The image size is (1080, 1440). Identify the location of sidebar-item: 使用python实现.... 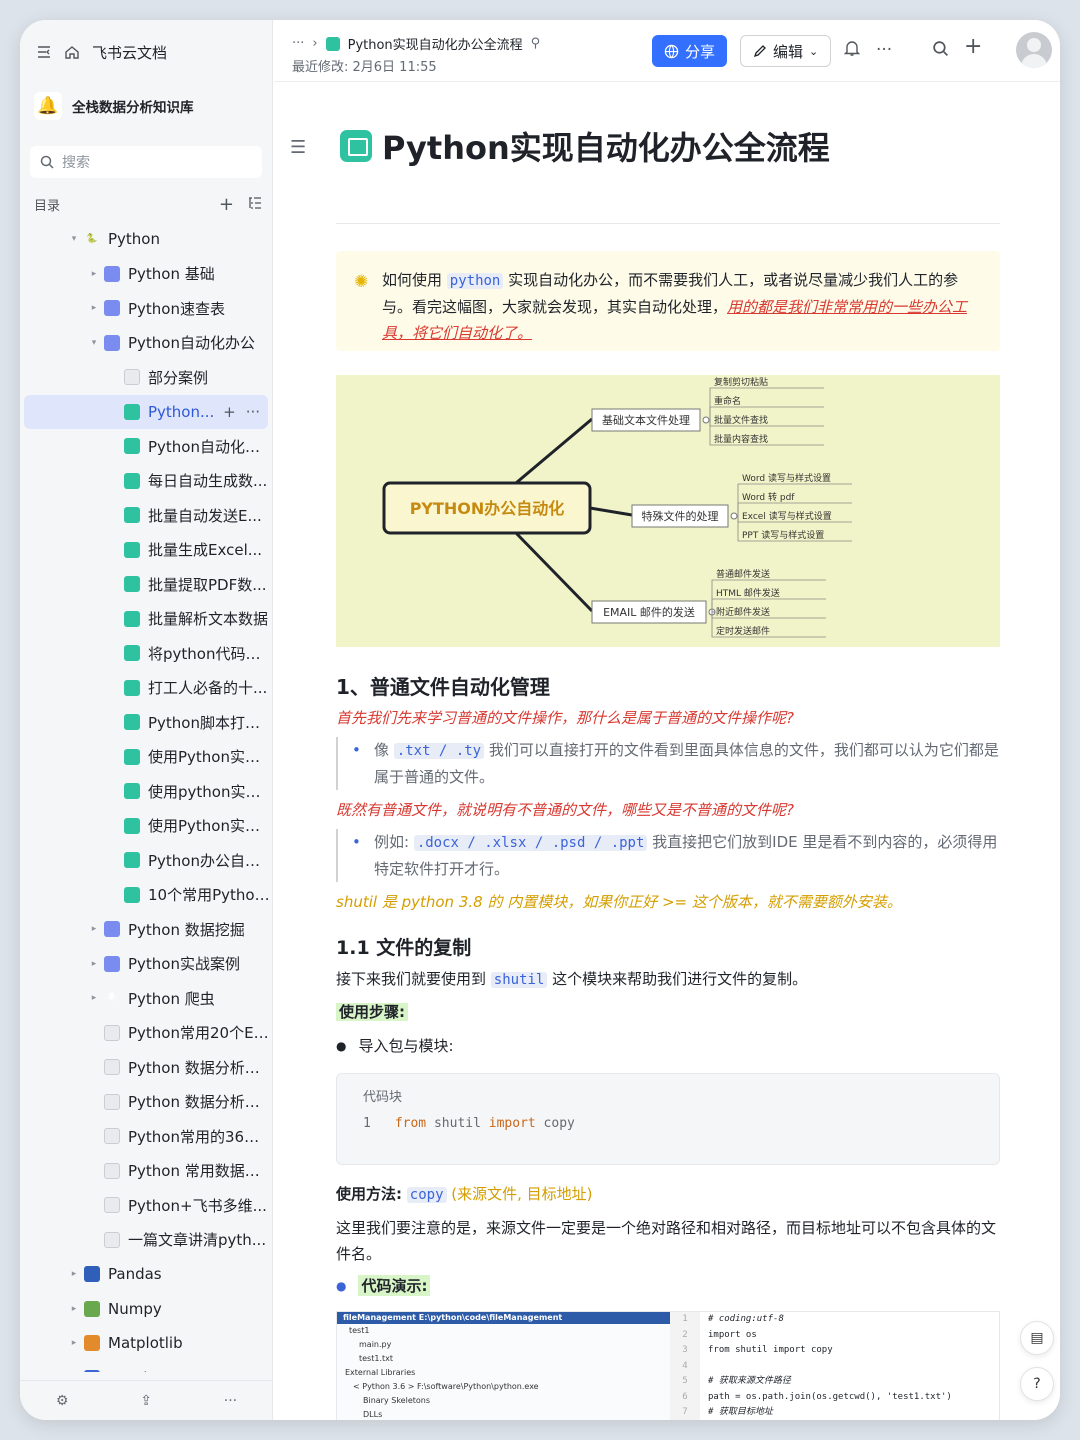
(147, 791).